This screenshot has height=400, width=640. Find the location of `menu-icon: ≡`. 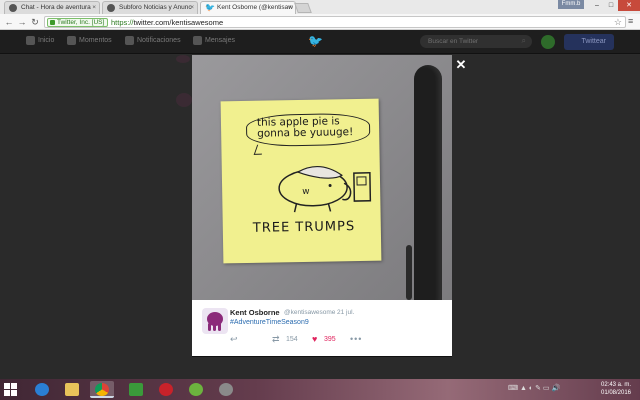

menu-icon: ≡ is located at coordinates (630, 21).